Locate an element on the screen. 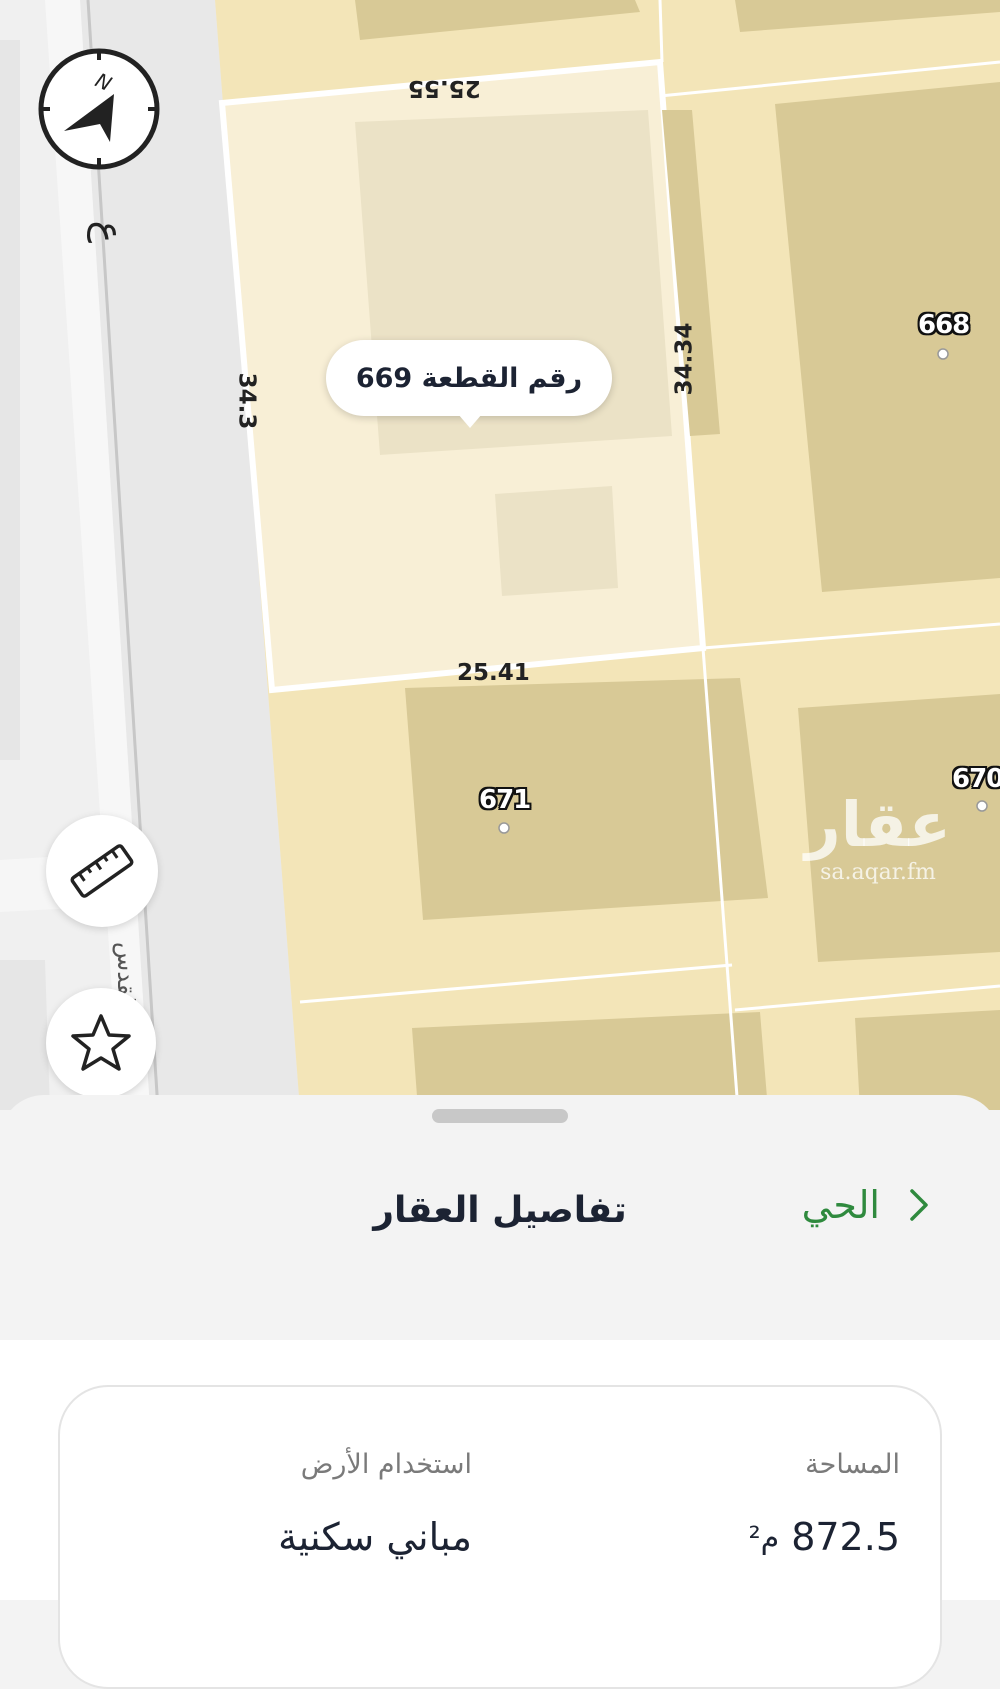  plot-number-671: 671 is located at coordinates (505, 800).